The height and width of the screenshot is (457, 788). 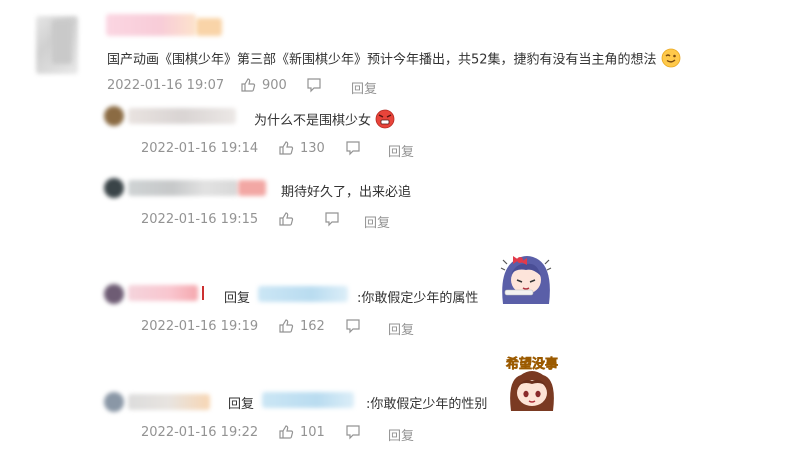 I want to click on reply-3-time: 2022-01-16 19:19, so click(x=200, y=326).